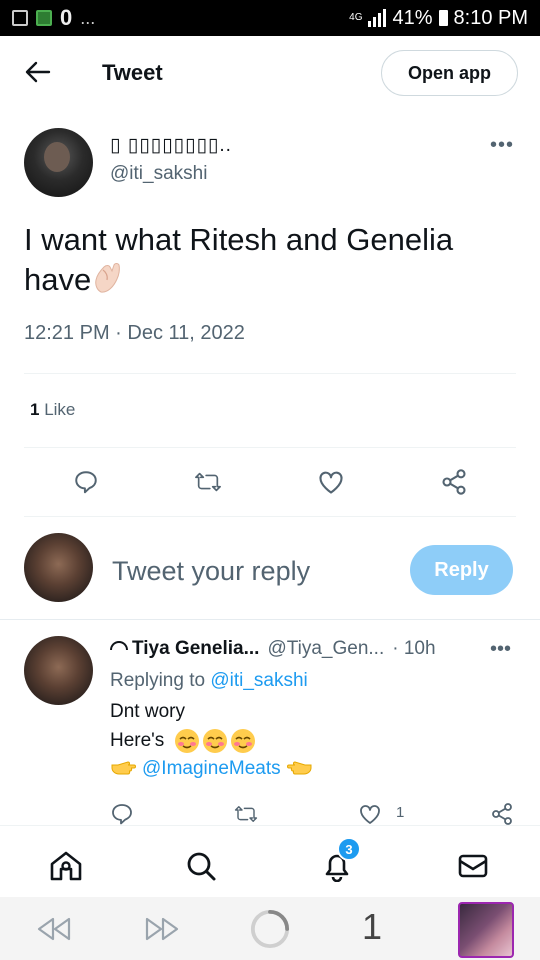  Describe the element at coordinates (122, 814) in the screenshot. I see `reply-reply-icon` at that location.